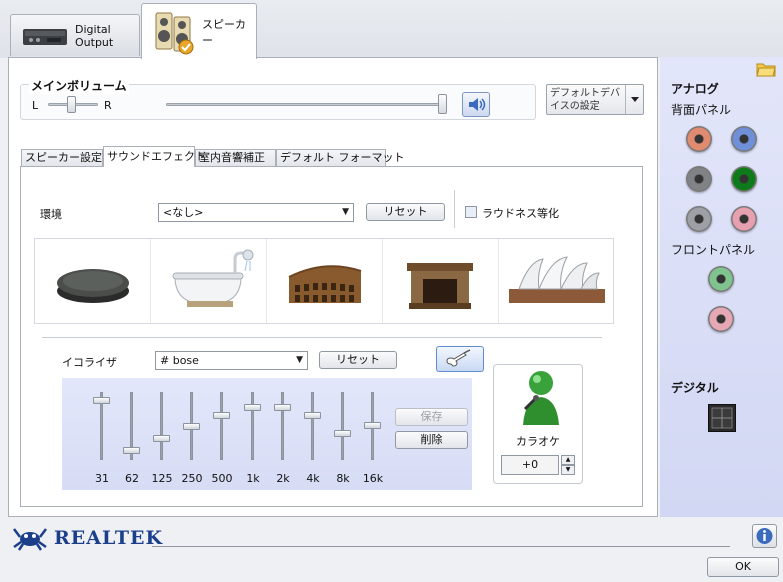 The image size is (783, 582). I want to click on digital-port-icon, so click(722, 418).